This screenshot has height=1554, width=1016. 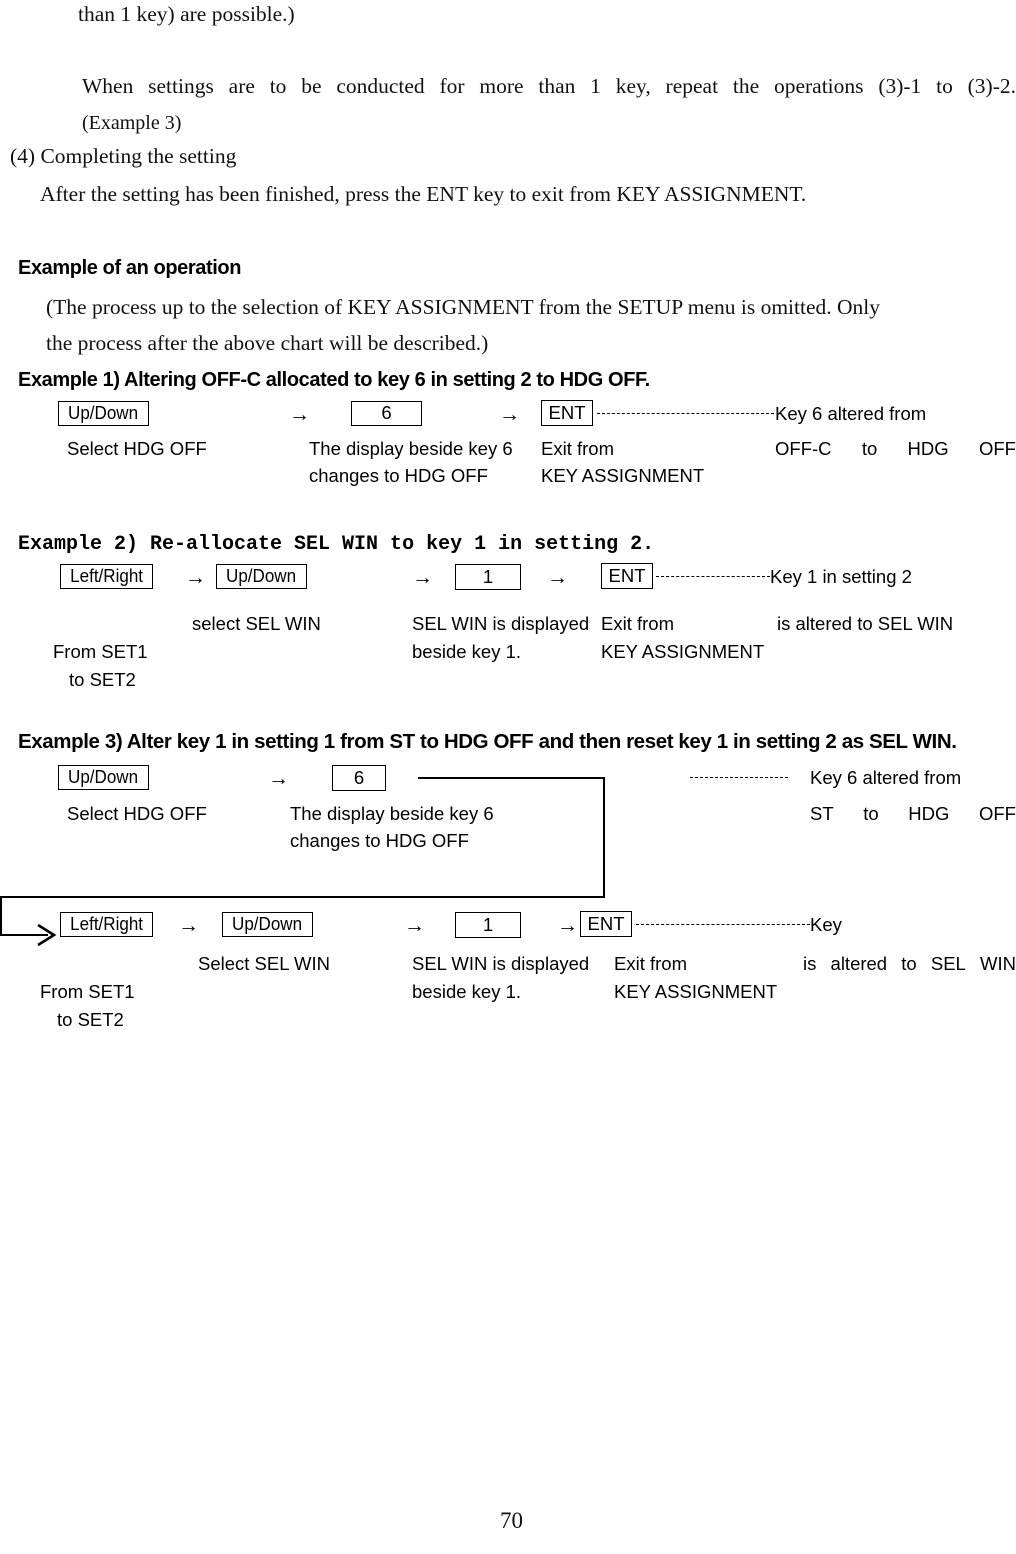 I want to click on example-3-row2-caption-3a: SEL WIN is displayed, so click(x=501, y=963).